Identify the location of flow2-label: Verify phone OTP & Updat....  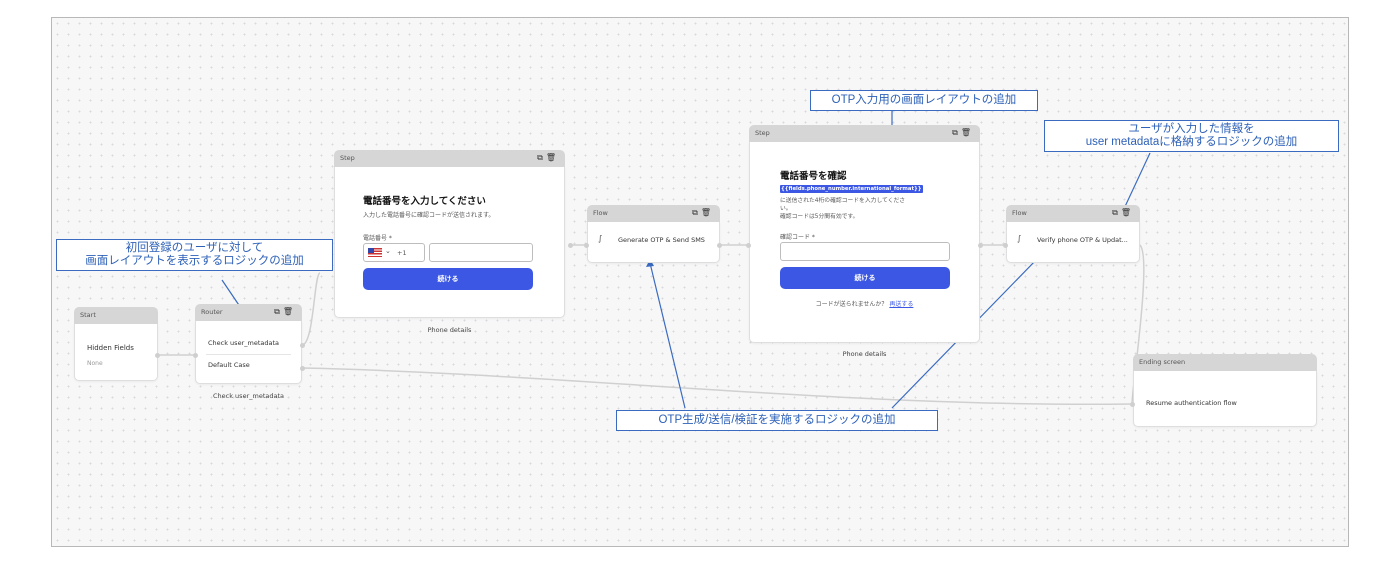
(1082, 240).